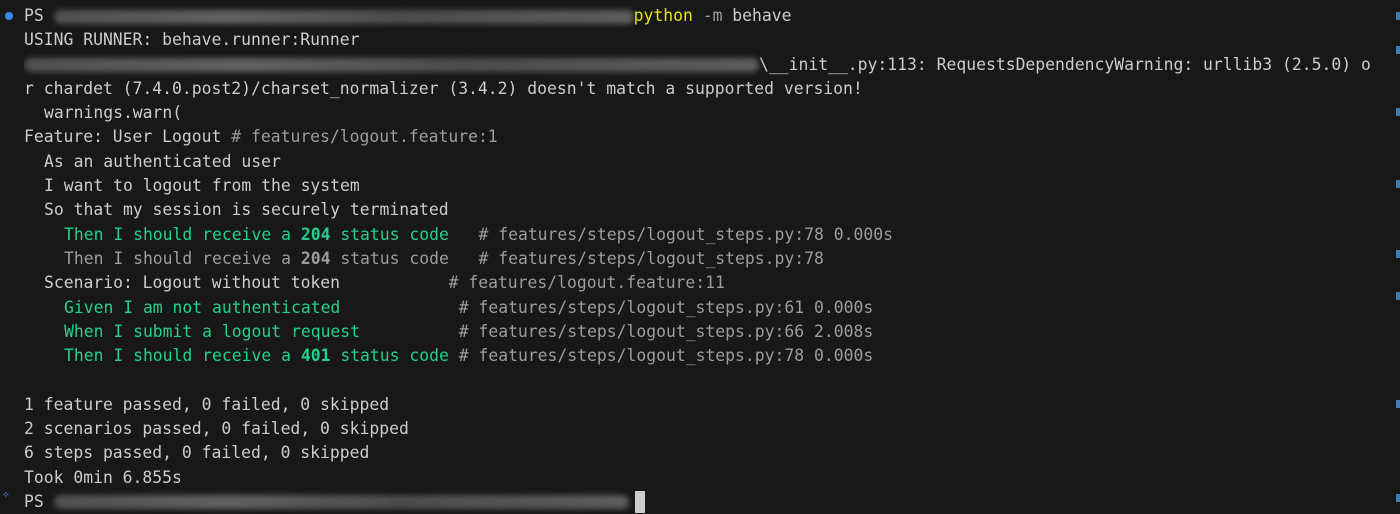  I want to click on scrollbar-markers, so click(1398, 257).